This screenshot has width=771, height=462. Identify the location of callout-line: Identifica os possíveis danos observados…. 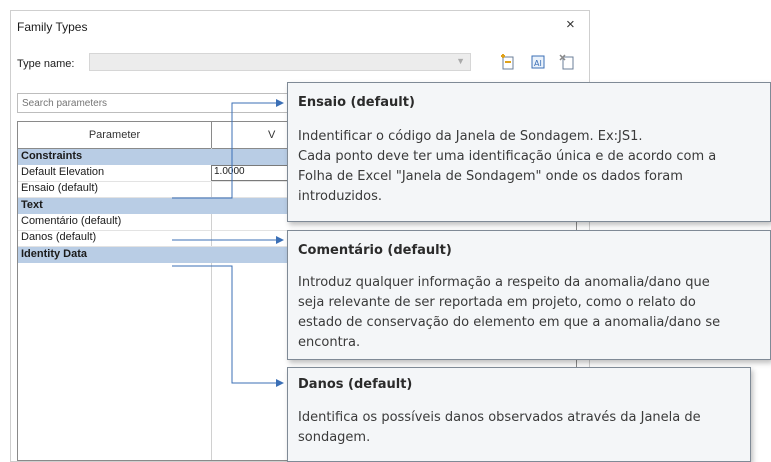
(499, 417).